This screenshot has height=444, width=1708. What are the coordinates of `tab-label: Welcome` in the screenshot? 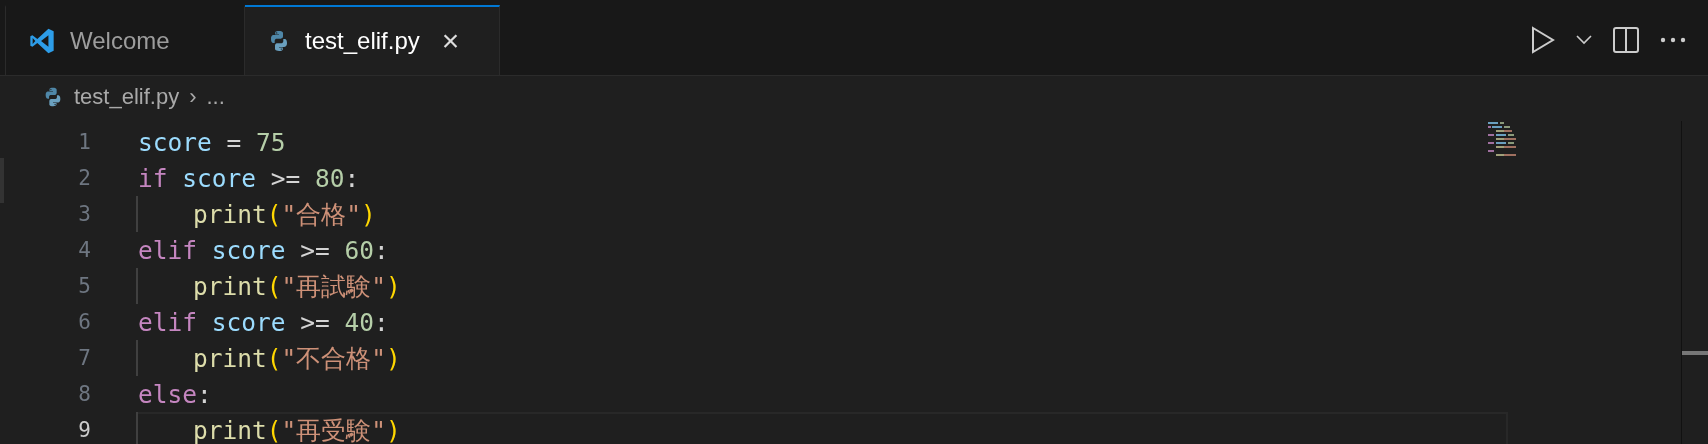 It's located at (120, 41).